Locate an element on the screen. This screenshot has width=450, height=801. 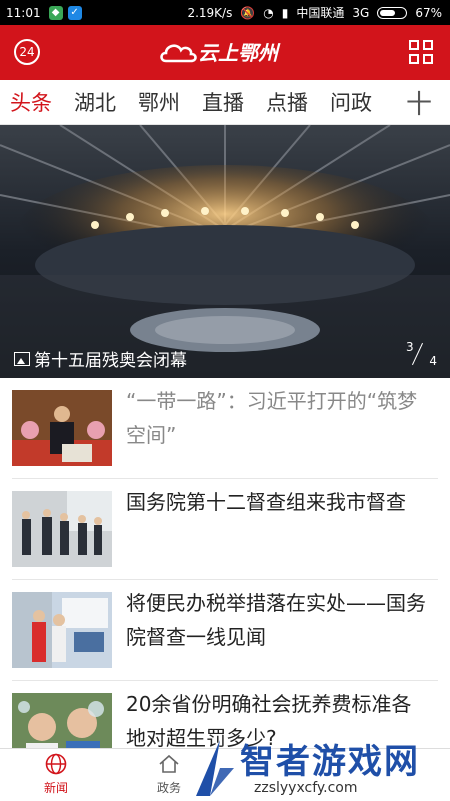
hero-caption: 第十五届残奥会闭幕 is located at coordinates (100, 358).